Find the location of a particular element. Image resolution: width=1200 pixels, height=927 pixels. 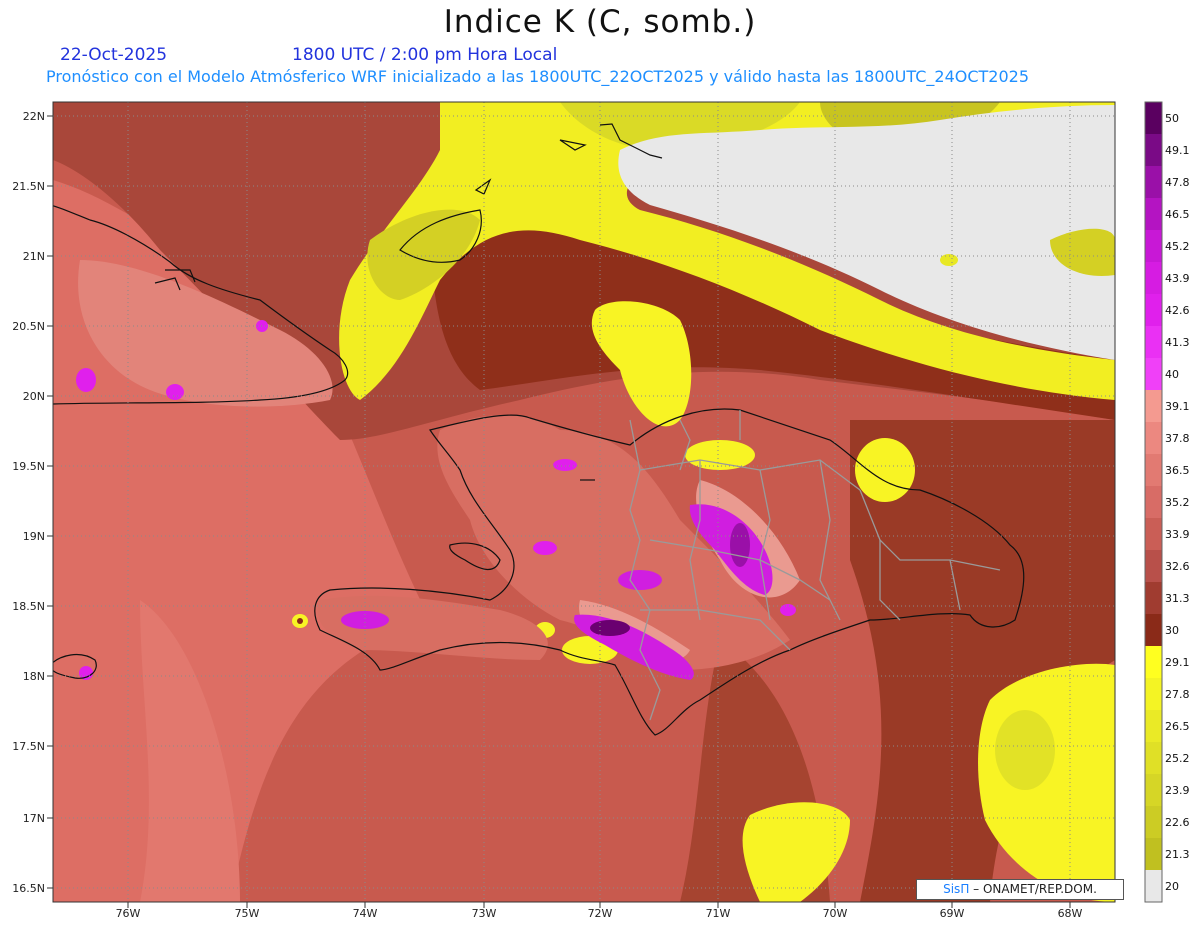

lon-tick-label: 73W is located at coordinates (484, 913).